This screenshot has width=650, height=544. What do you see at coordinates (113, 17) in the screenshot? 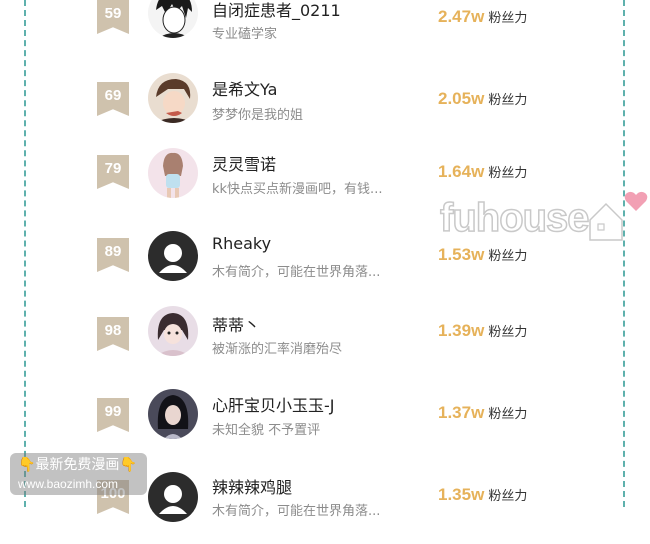
I see `rank-badge: 59` at bounding box center [113, 17].